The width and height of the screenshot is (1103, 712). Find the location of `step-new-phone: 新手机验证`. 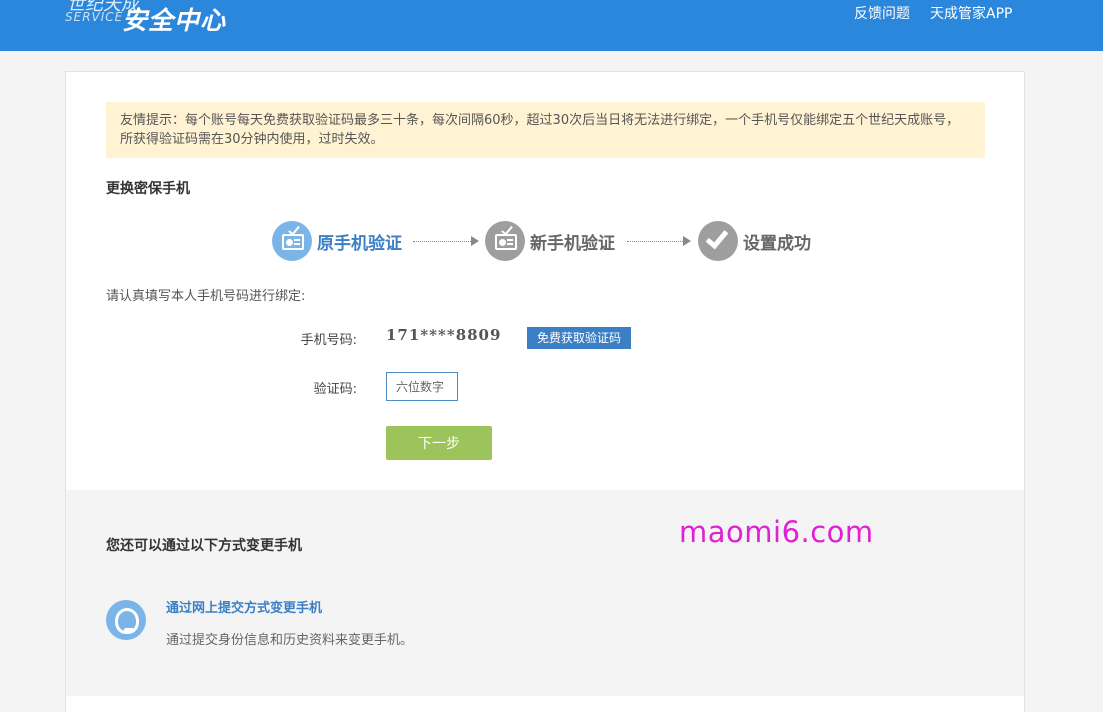

step-new-phone: 新手机验证 is located at coordinates (550, 241).